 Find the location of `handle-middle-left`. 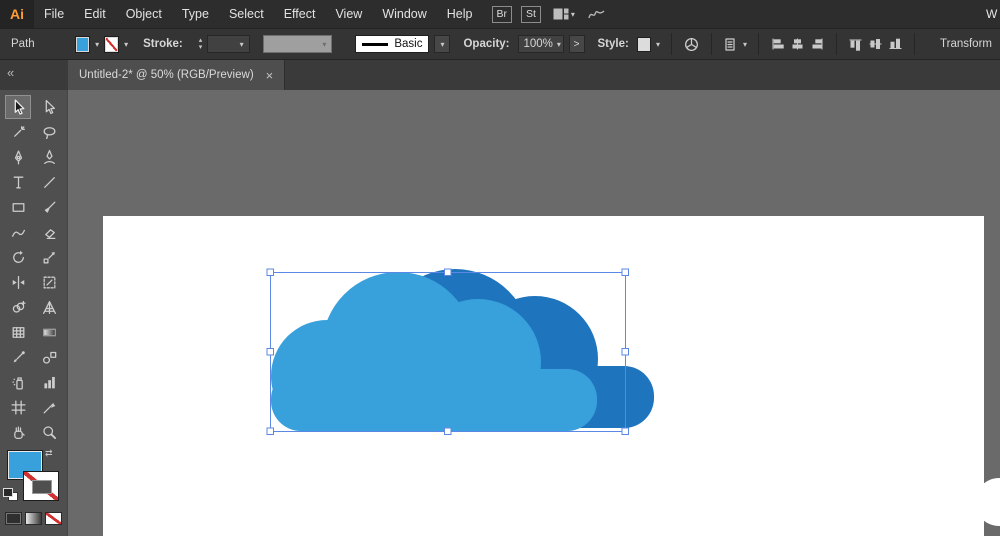

handle-middle-left is located at coordinates (270, 352).